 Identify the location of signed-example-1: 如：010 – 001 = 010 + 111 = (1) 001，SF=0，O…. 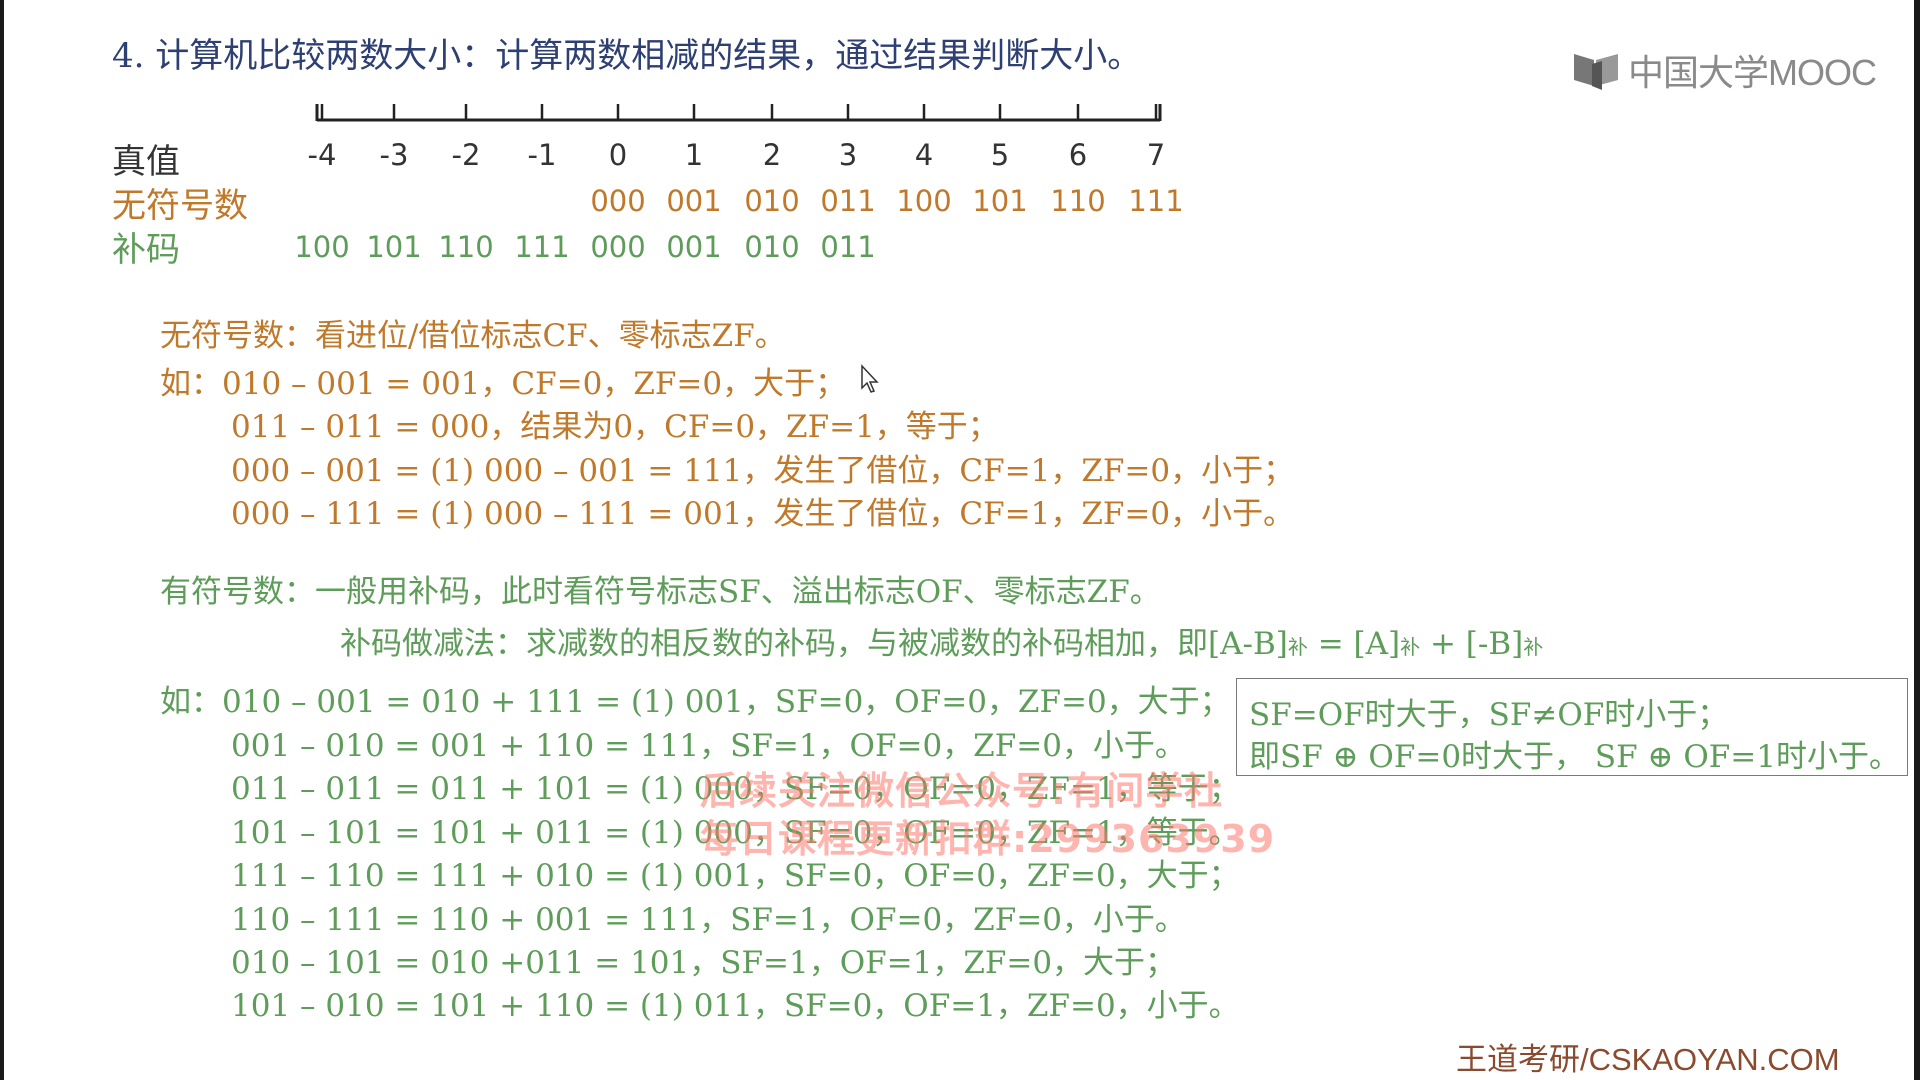
(695, 702).